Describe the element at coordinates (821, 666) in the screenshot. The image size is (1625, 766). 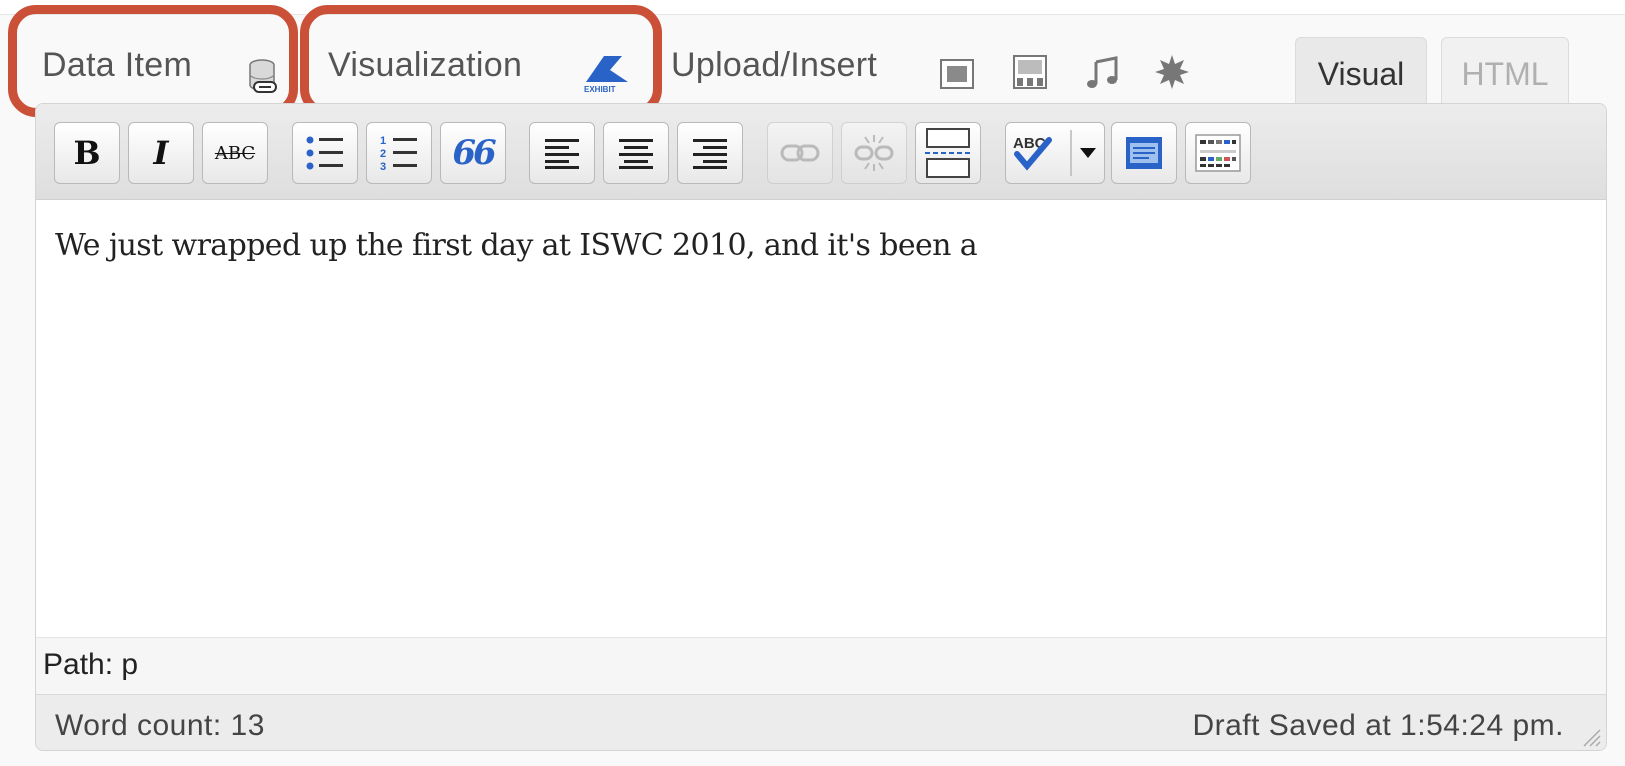
I see `path-bar: Path: p` at that location.